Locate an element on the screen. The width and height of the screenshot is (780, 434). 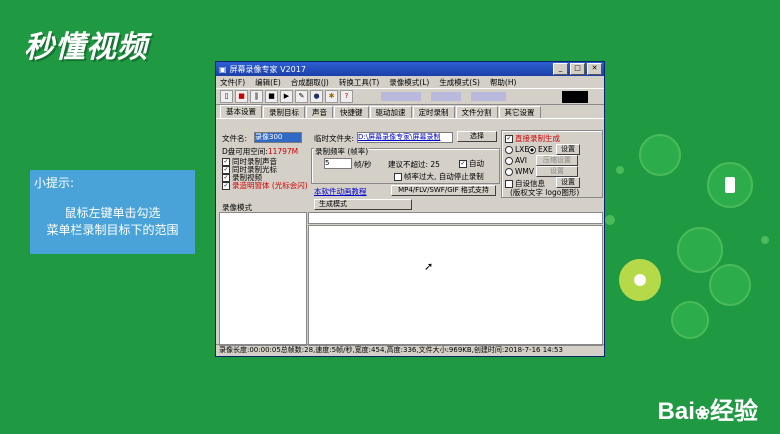
tab-bar: 基本设置 录制目标 声音 快捷键 驱动加速 定时录制 文件分割 其它设置 is located at coordinates (410, 112).